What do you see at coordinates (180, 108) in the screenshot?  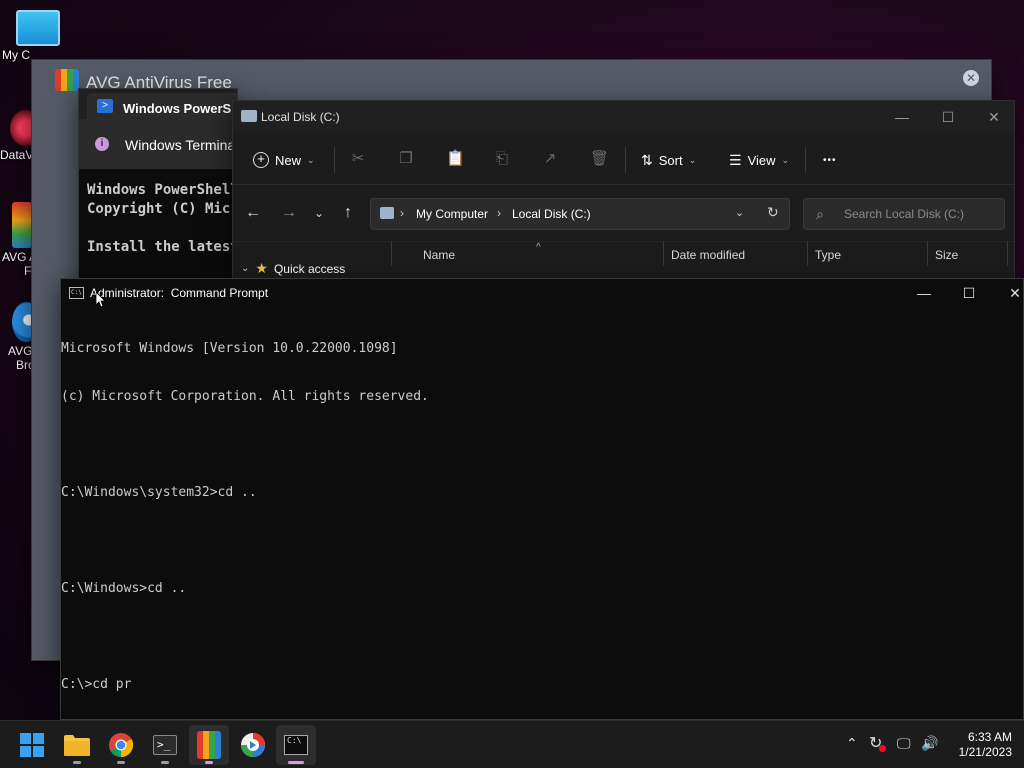 I see `terminal-tab-label: Windows PowerShell` at bounding box center [180, 108].